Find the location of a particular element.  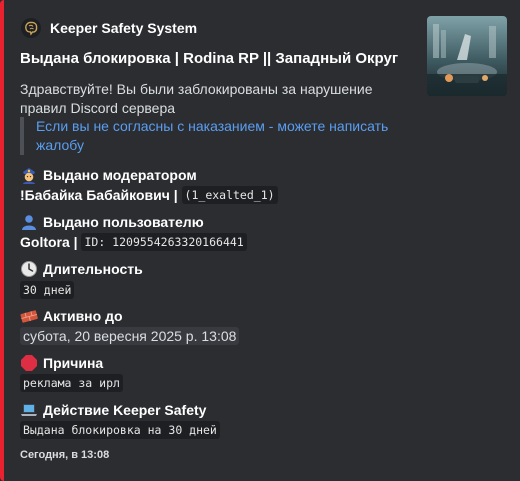

user-id: ID: 1209554263320166441 is located at coordinates (164, 242).